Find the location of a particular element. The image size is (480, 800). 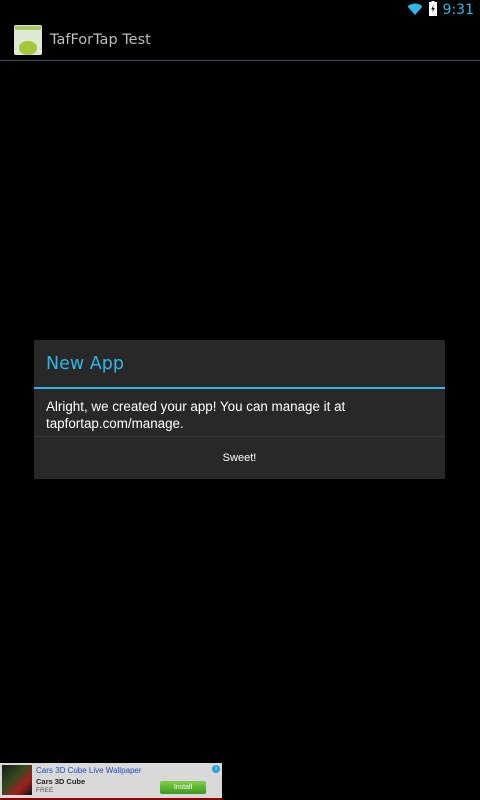

ad-subtitle: Cars 3D Cube is located at coordinates (61, 781).